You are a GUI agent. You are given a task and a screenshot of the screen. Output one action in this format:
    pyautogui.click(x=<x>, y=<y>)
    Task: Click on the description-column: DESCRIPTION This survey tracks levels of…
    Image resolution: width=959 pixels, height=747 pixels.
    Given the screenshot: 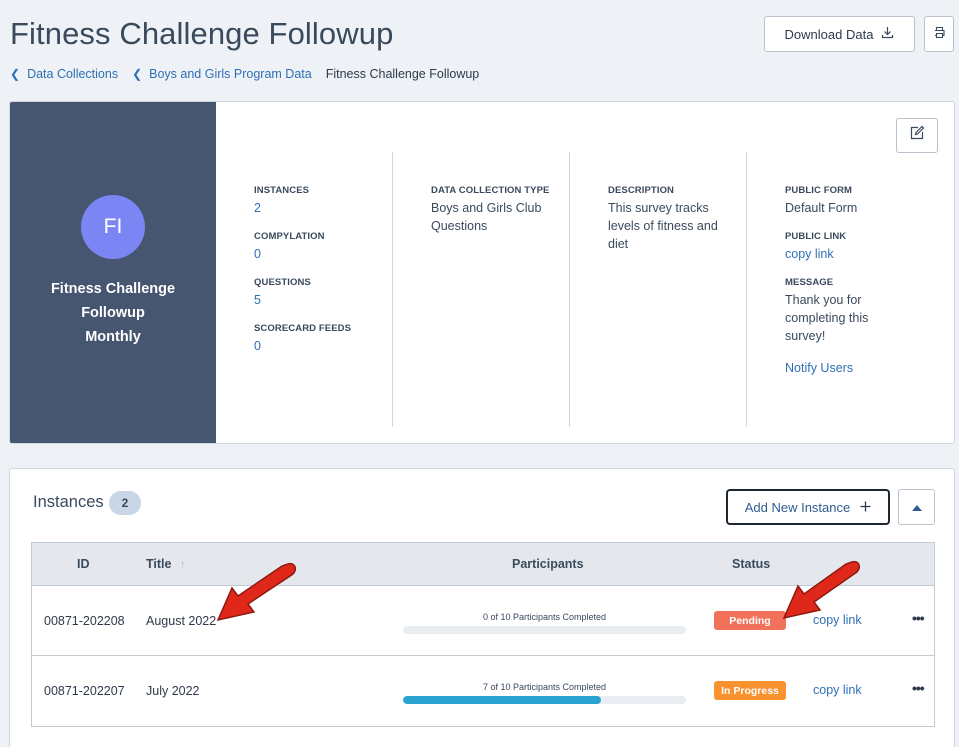 What is the action you would take?
    pyautogui.click(x=668, y=226)
    